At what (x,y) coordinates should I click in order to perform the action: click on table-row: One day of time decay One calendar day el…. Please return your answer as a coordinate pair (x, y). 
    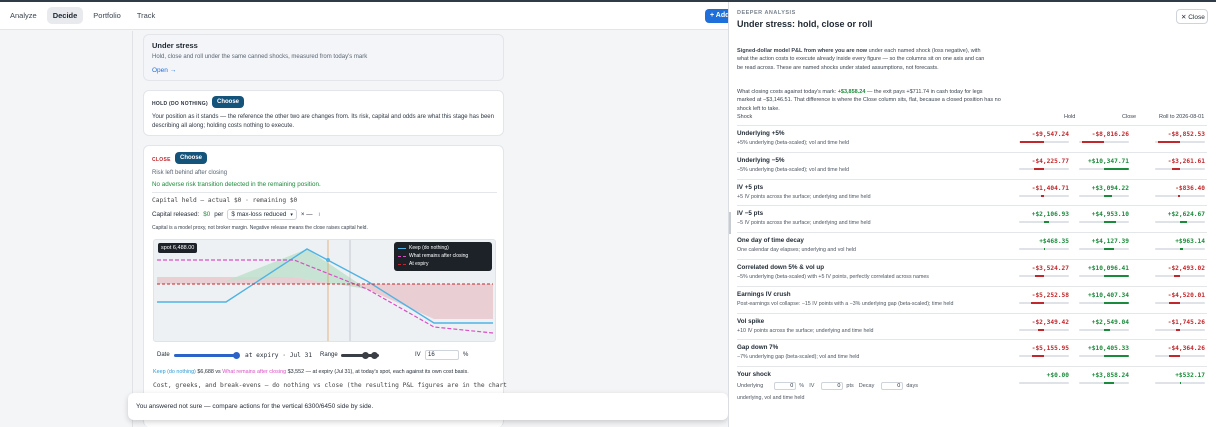
    Looking at the image, I should click on (972, 245).